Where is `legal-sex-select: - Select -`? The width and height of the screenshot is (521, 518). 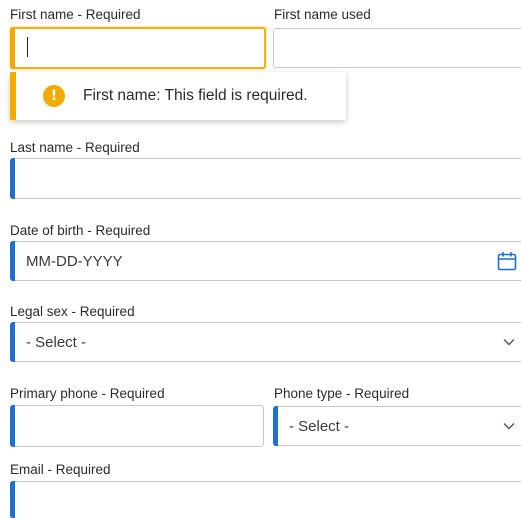 legal-sex-select: - Select - is located at coordinates (265, 342).